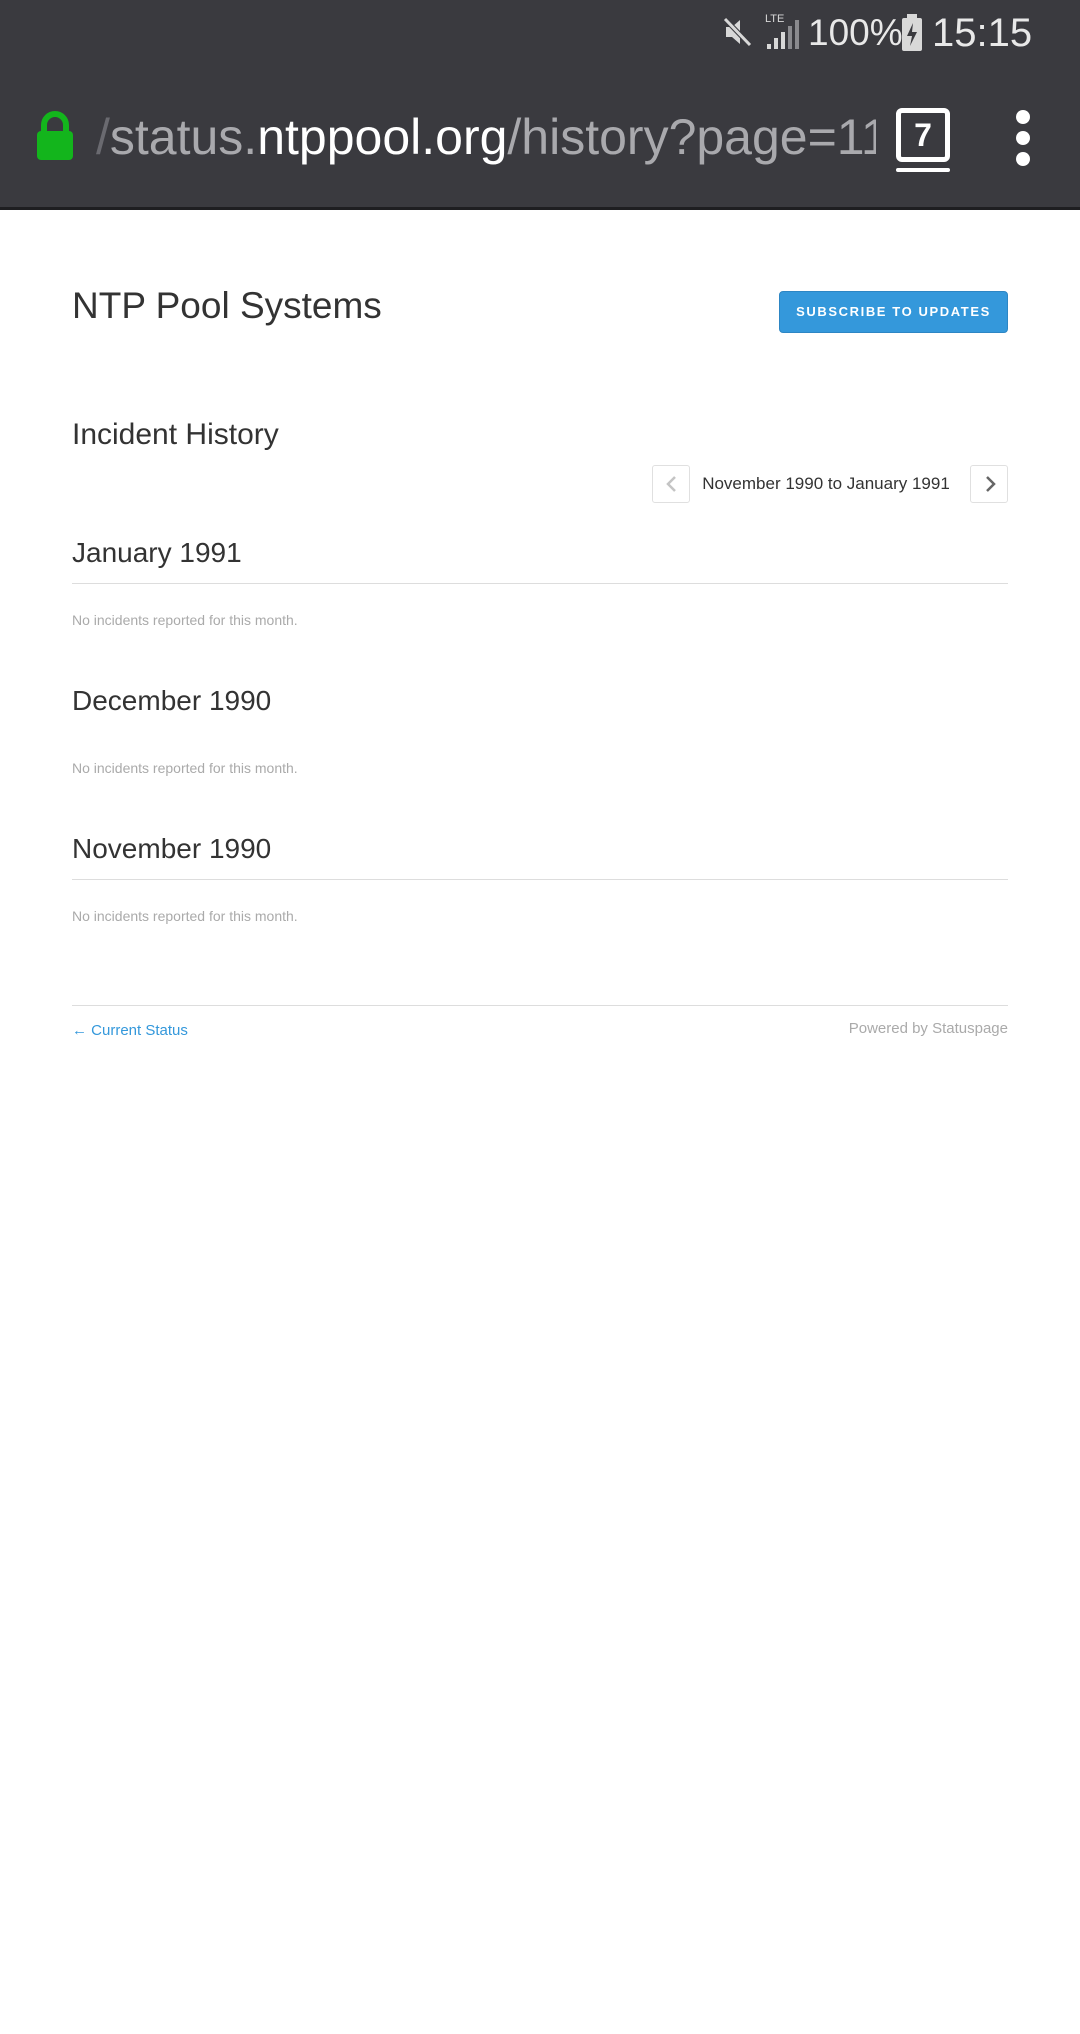 This screenshot has width=1080, height=2034. What do you see at coordinates (893, 312) in the screenshot?
I see `subscribe-button: Subscribe to Updates` at bounding box center [893, 312].